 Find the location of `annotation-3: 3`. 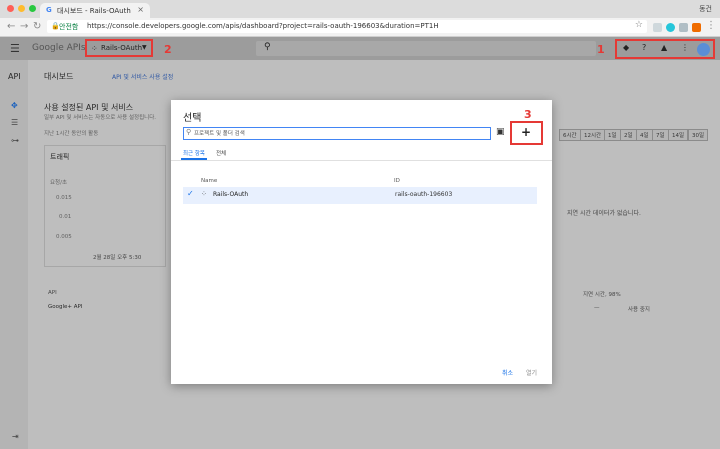

annotation-3: 3 is located at coordinates (528, 114).